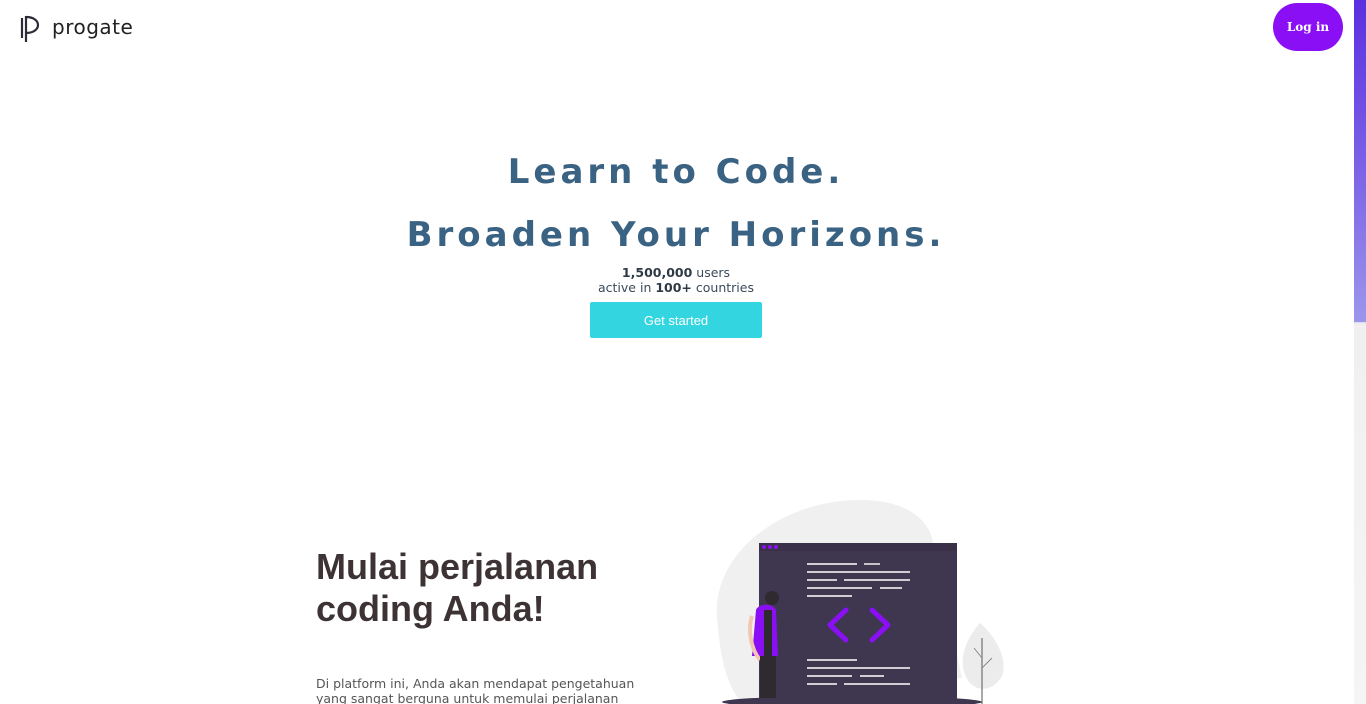  I want to click on login-button: Log in, so click(1308, 27).